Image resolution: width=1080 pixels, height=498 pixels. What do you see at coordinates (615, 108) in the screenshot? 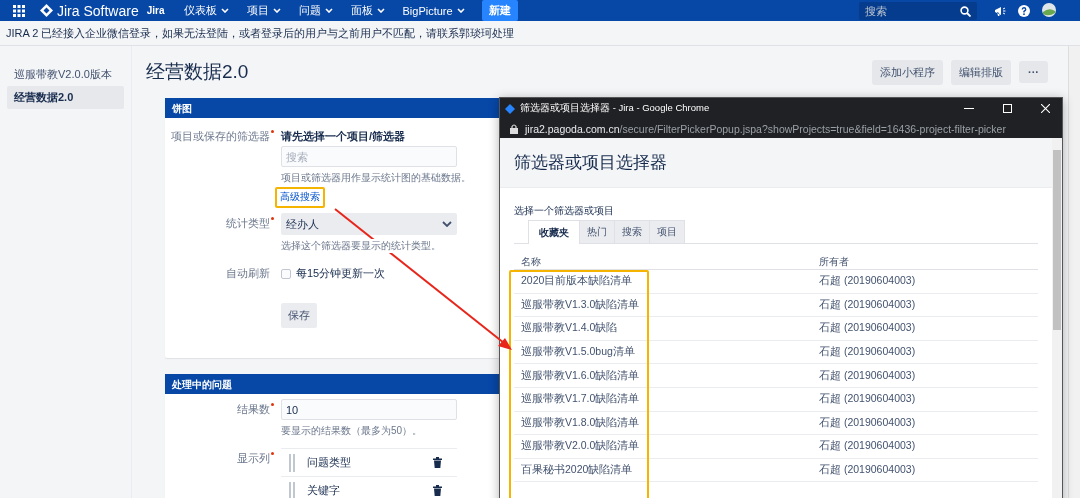
I see `window-title: 筛选器或项目选择器 - Jira - Google Chrome` at bounding box center [615, 108].